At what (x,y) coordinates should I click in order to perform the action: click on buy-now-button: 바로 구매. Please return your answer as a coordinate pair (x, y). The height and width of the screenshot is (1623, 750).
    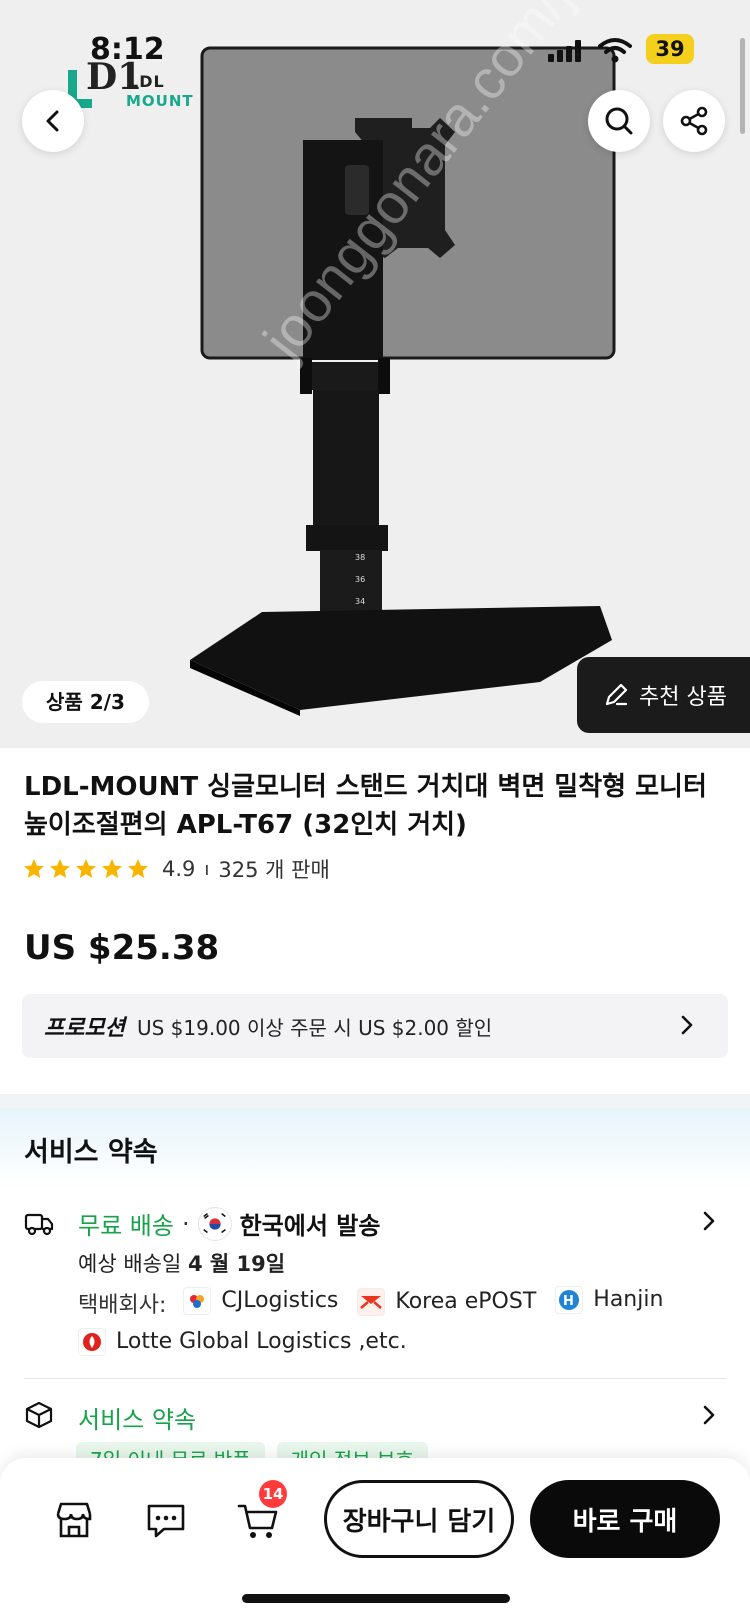
    Looking at the image, I should click on (625, 1519).